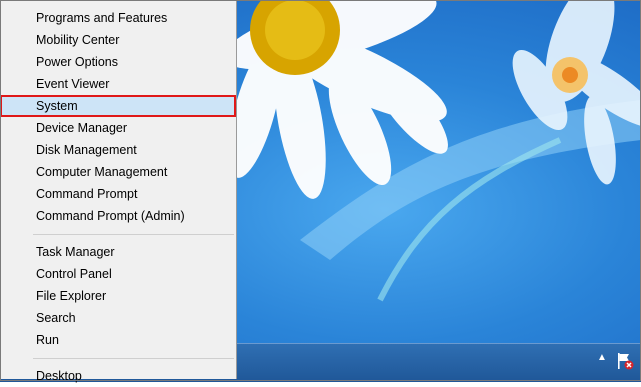  Describe the element at coordinates (118, 18) in the screenshot. I see `menu-item-programs-and-features: Programs and Features` at that location.